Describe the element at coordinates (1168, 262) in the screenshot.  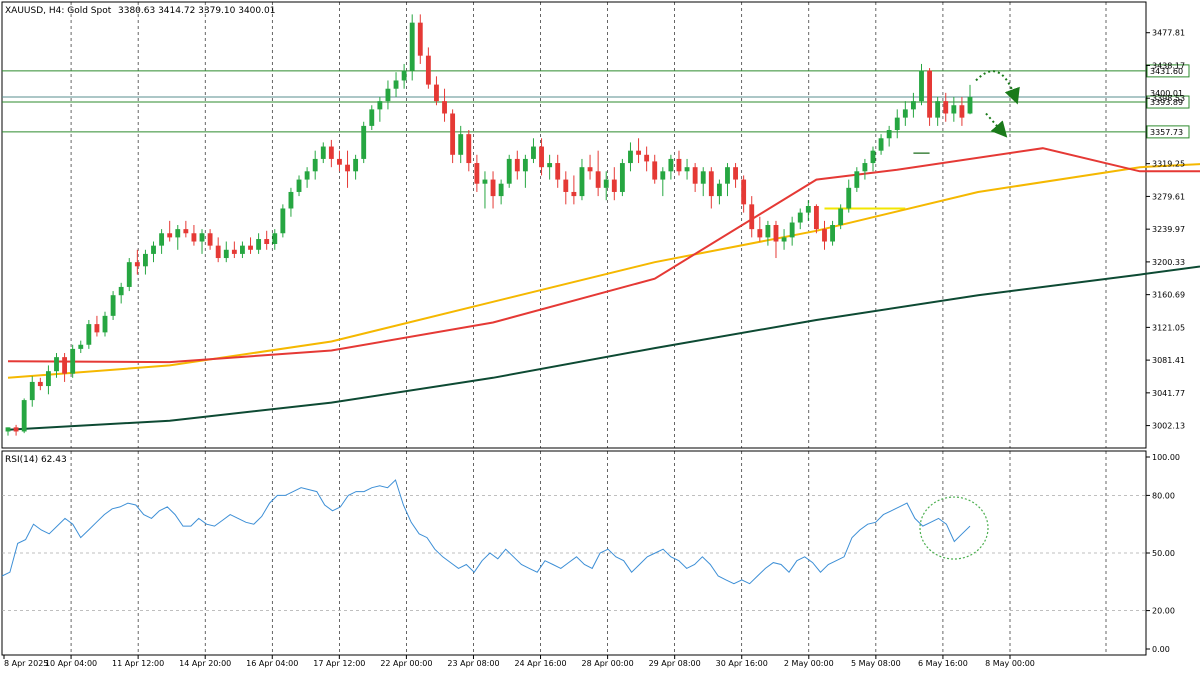
I see `y-tick-label: 3200.33` at that location.